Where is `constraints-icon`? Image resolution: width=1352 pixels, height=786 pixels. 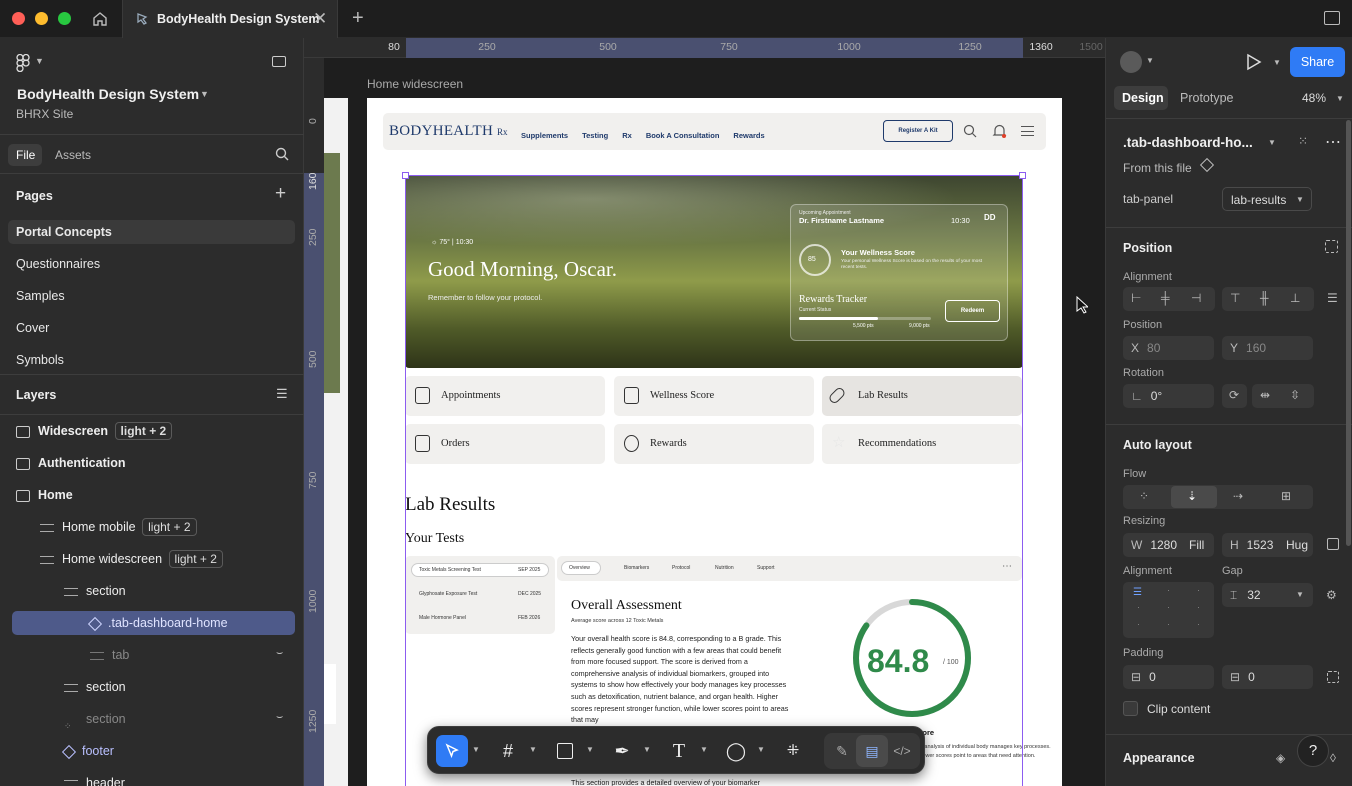
constraints-icon is located at coordinates (1331, 246).